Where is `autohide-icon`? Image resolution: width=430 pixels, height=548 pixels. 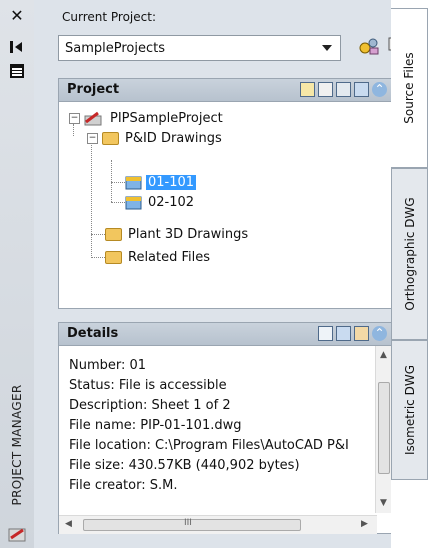 autohide-icon is located at coordinates (17, 47).